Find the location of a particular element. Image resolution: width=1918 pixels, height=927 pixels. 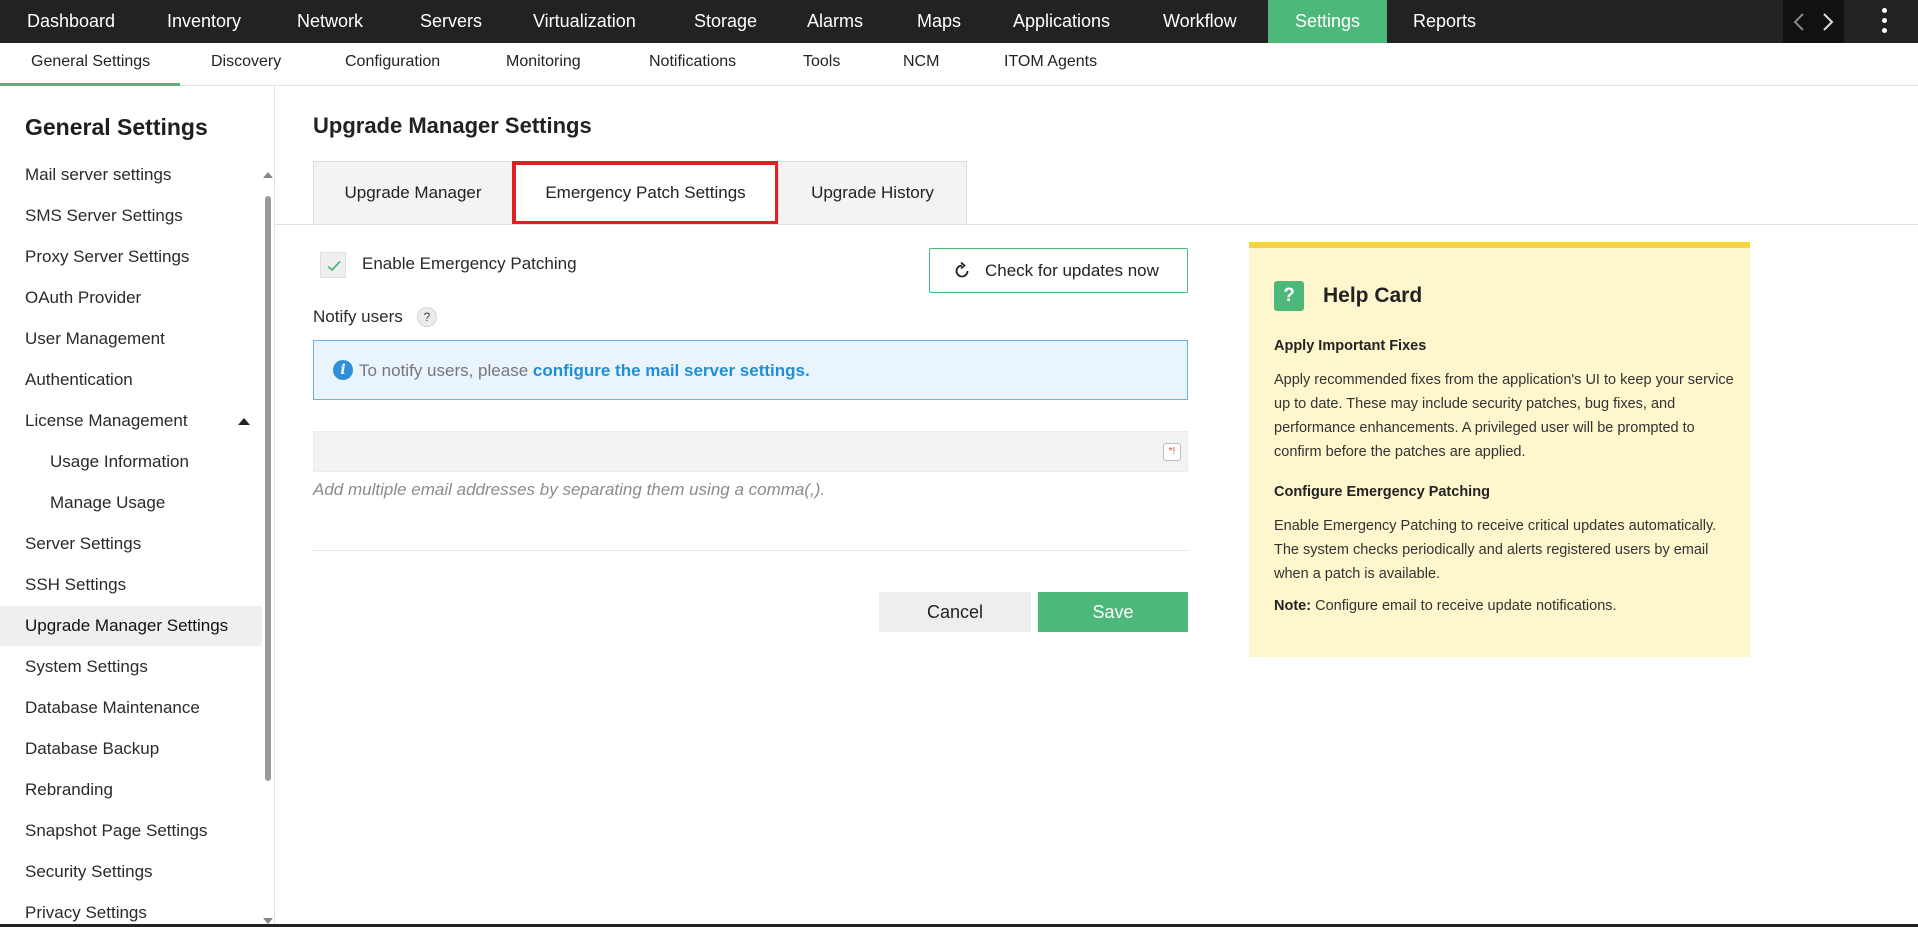

tabs-divider is located at coordinates (1096, 224).